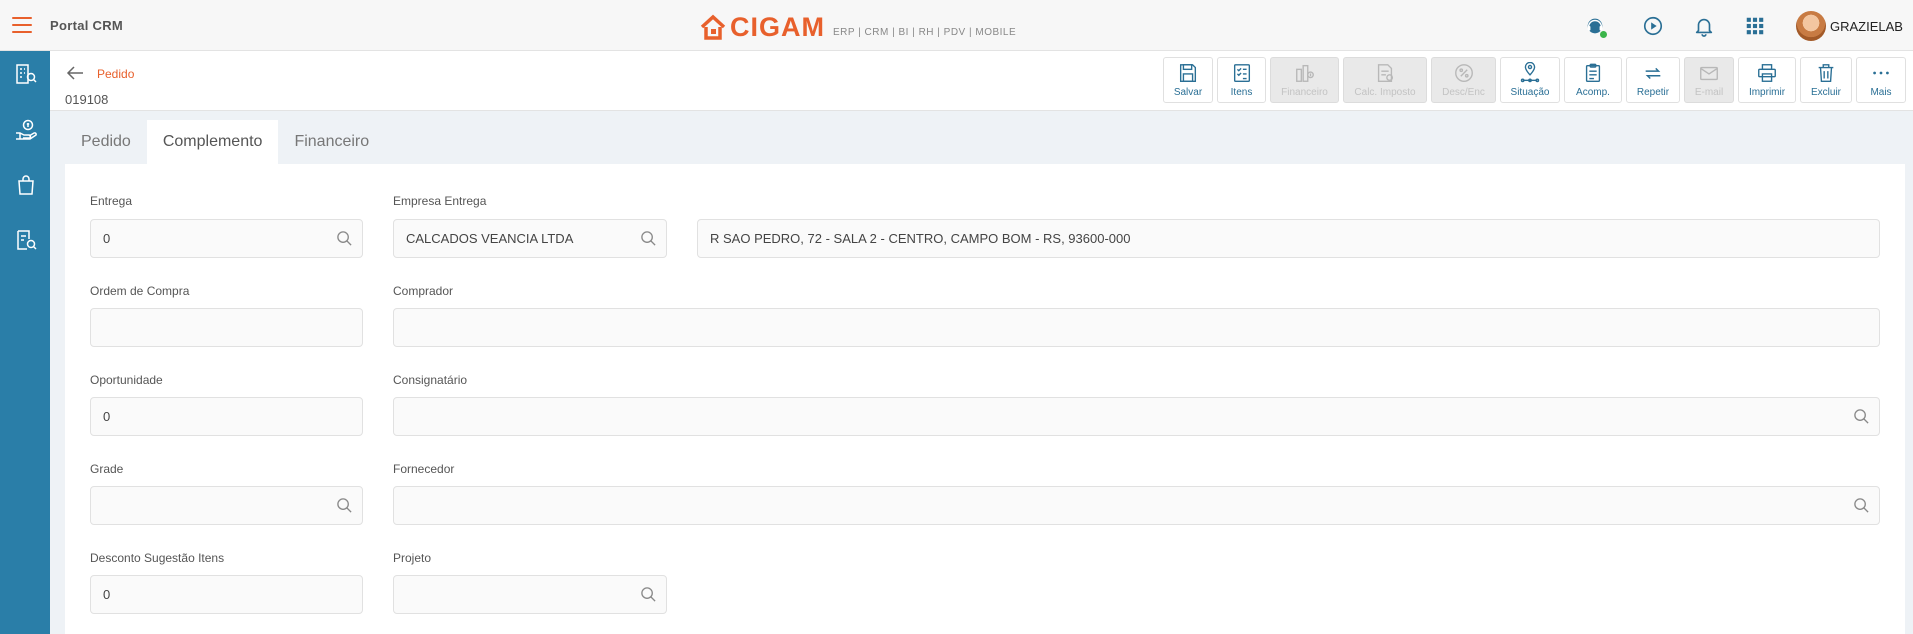  I want to click on repetir-button: Repetir, so click(1653, 80).